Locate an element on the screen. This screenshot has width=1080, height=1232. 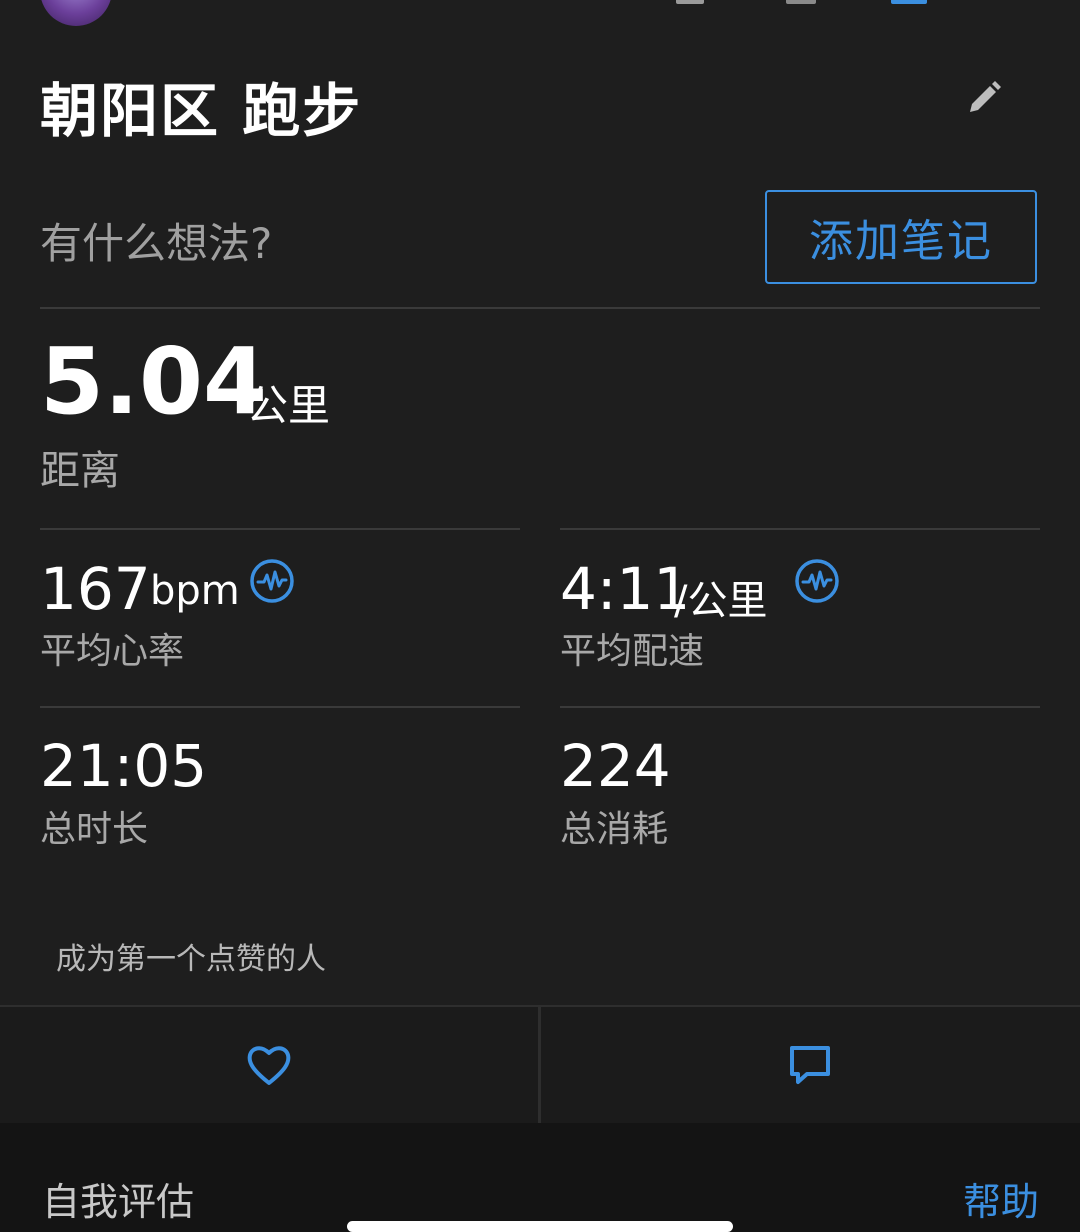
pace-label: 平均配速 is located at coordinates (632, 651).